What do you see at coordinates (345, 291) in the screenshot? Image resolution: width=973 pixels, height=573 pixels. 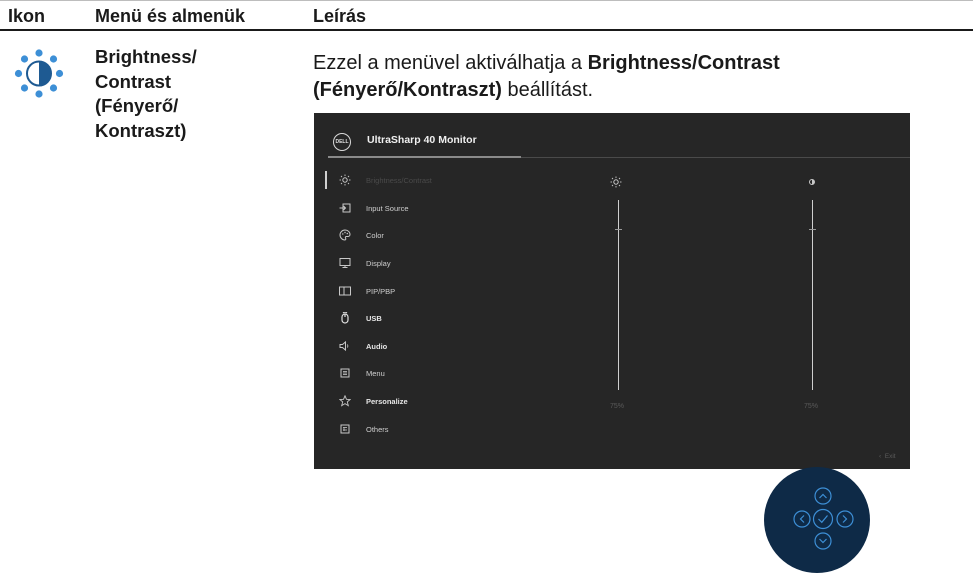 I see `pip-icon` at bounding box center [345, 291].